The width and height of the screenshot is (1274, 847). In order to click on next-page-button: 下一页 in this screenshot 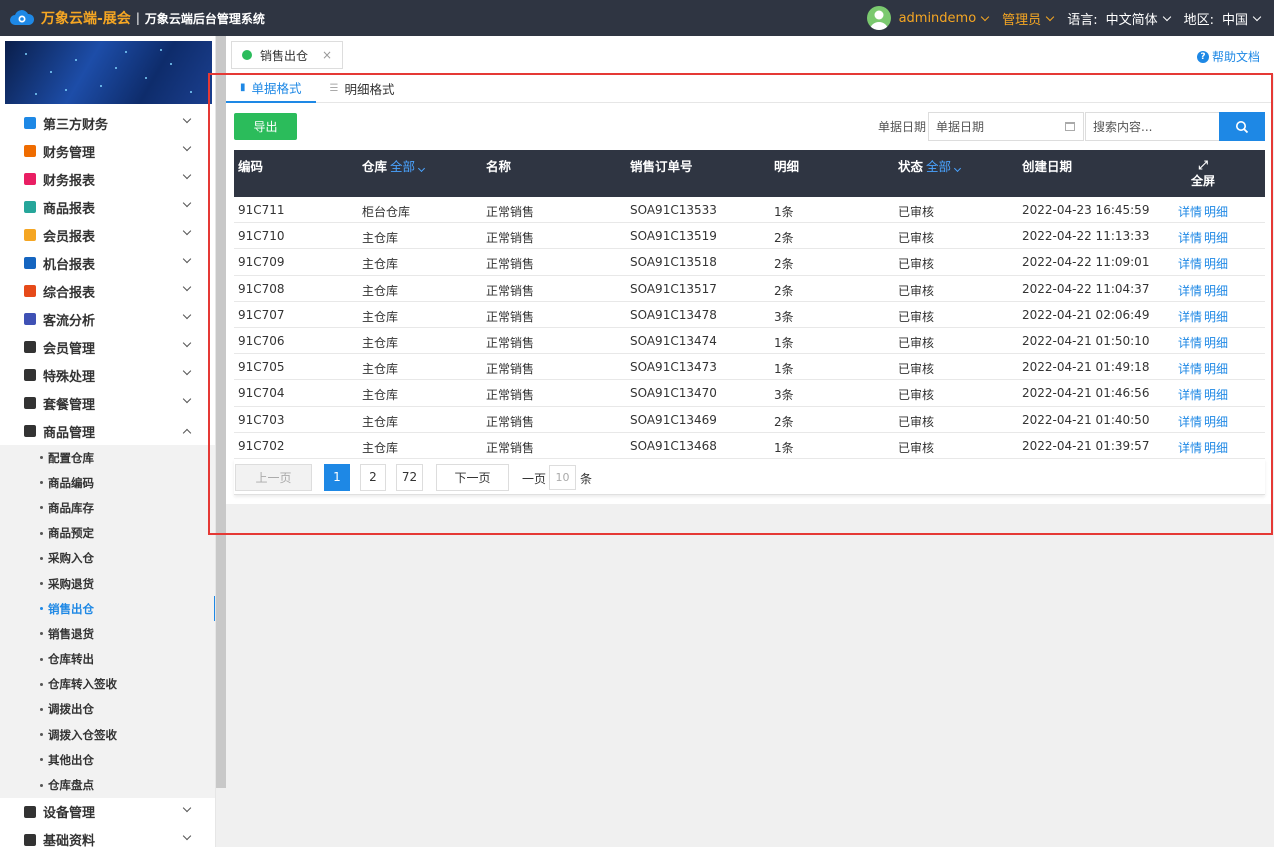, I will do `click(472, 477)`.